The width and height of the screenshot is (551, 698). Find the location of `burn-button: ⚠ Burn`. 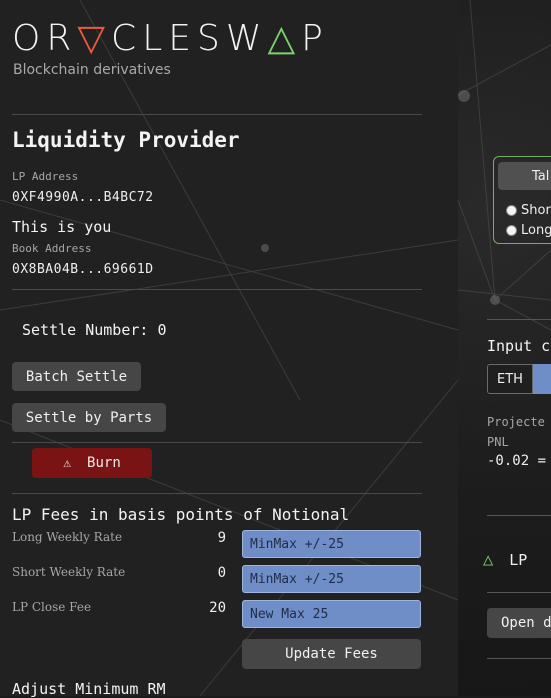

burn-button: ⚠ Burn is located at coordinates (92, 463).